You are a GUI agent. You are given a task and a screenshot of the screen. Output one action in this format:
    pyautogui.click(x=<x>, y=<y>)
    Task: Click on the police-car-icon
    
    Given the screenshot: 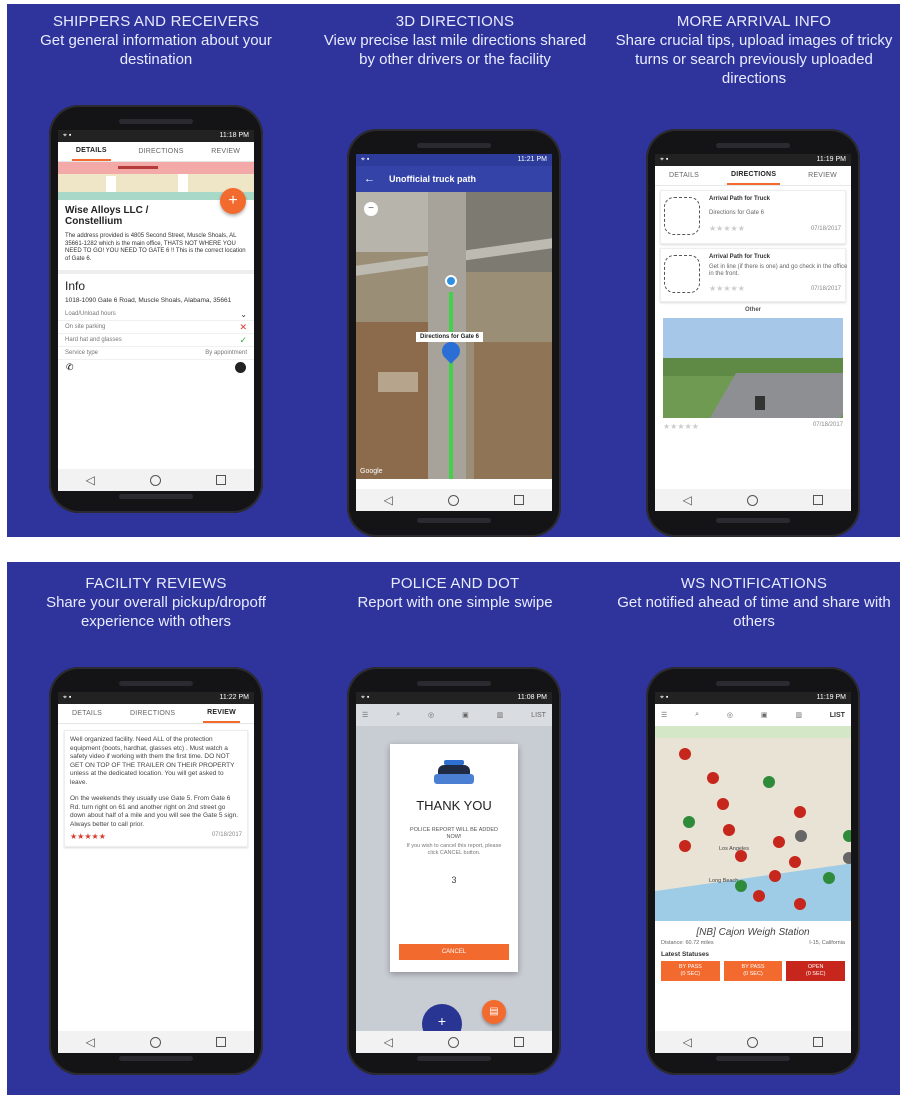 What is the action you would take?
    pyautogui.click(x=454, y=773)
    